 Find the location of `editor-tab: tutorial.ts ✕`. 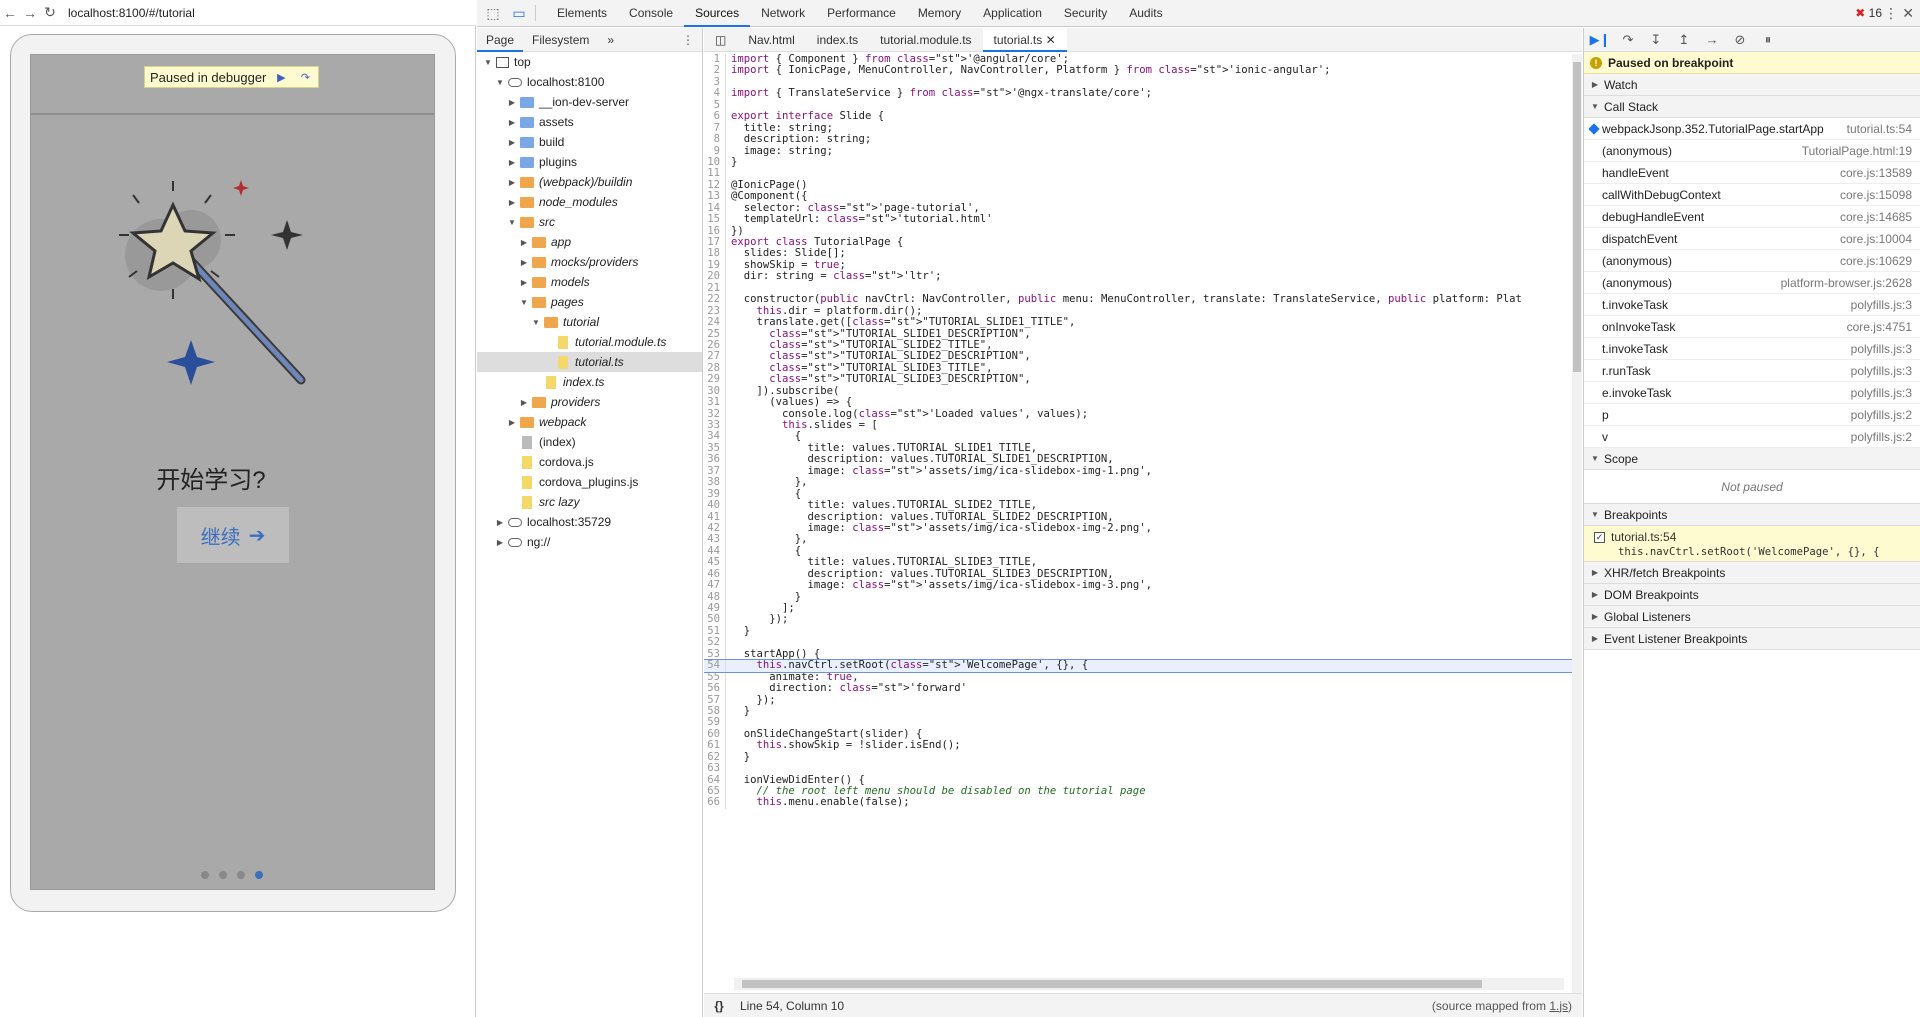

editor-tab: tutorial.ts ✕ is located at coordinates (1024, 39).